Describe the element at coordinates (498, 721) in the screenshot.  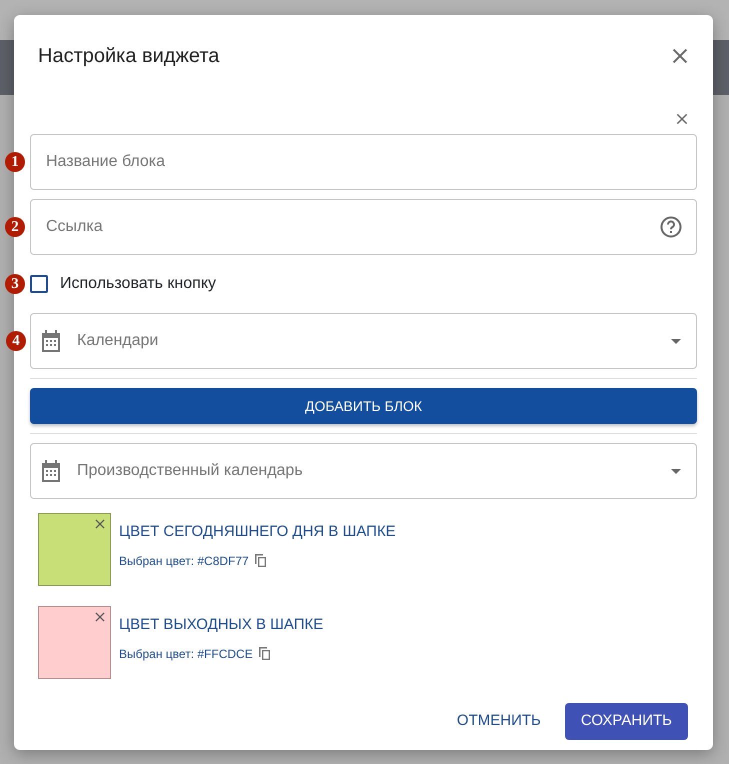
I see `cancel-button: ОТМЕНИТЬ` at that location.